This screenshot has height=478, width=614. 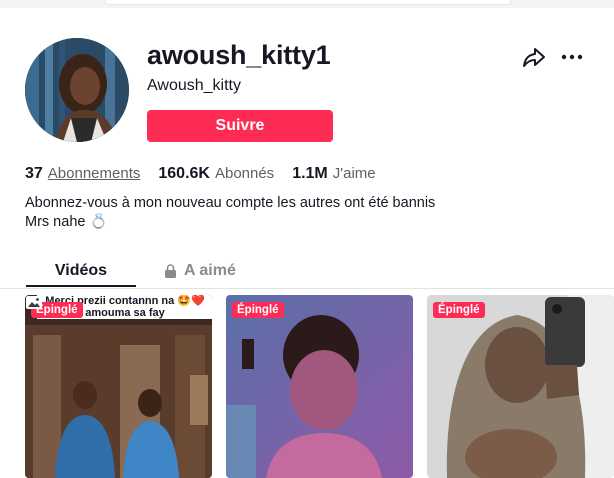 I want to click on followers-count: 160.6K, so click(x=184, y=173).